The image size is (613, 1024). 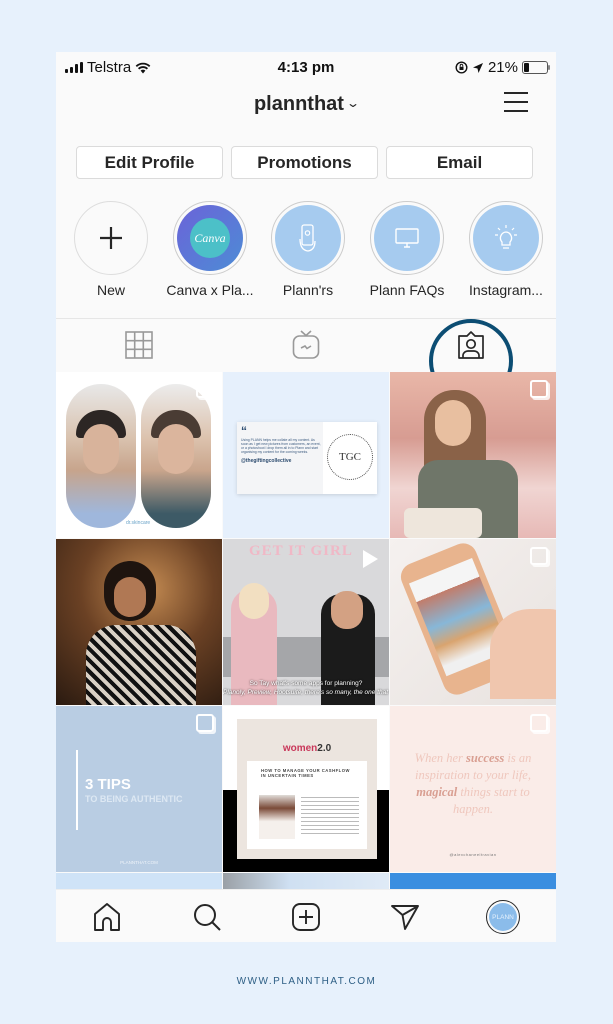 I want to click on promotions-button: Promotions, so click(x=304, y=162).